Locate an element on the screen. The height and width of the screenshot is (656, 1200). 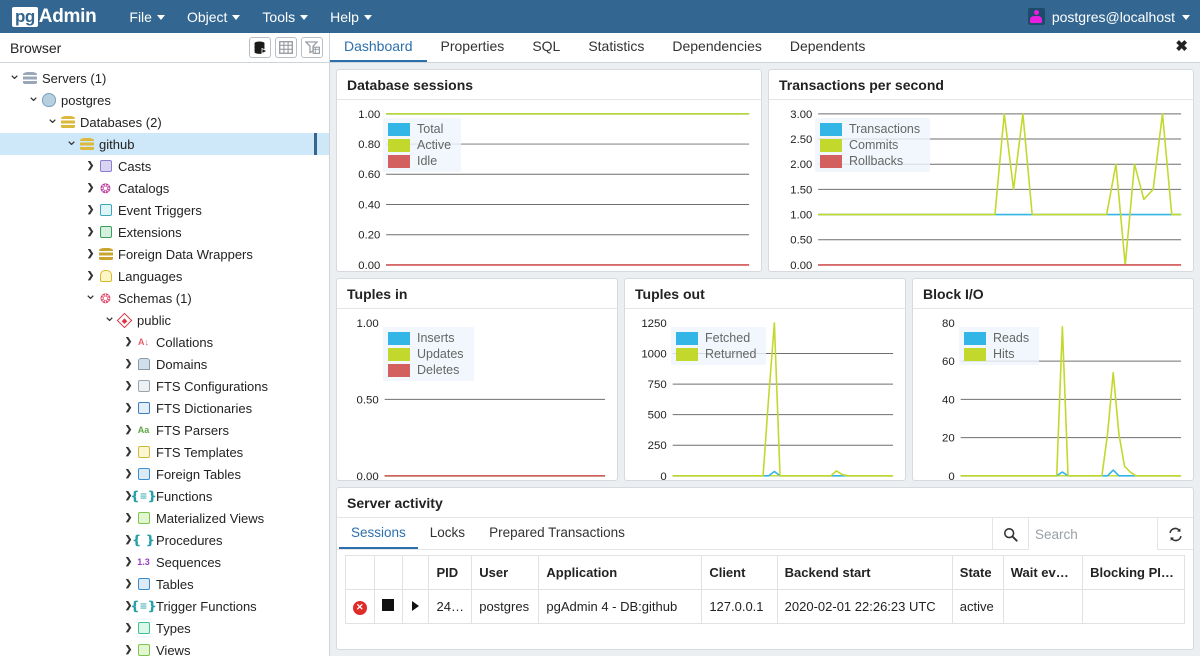
legend-item: Updates is located at coordinates (426, 354).